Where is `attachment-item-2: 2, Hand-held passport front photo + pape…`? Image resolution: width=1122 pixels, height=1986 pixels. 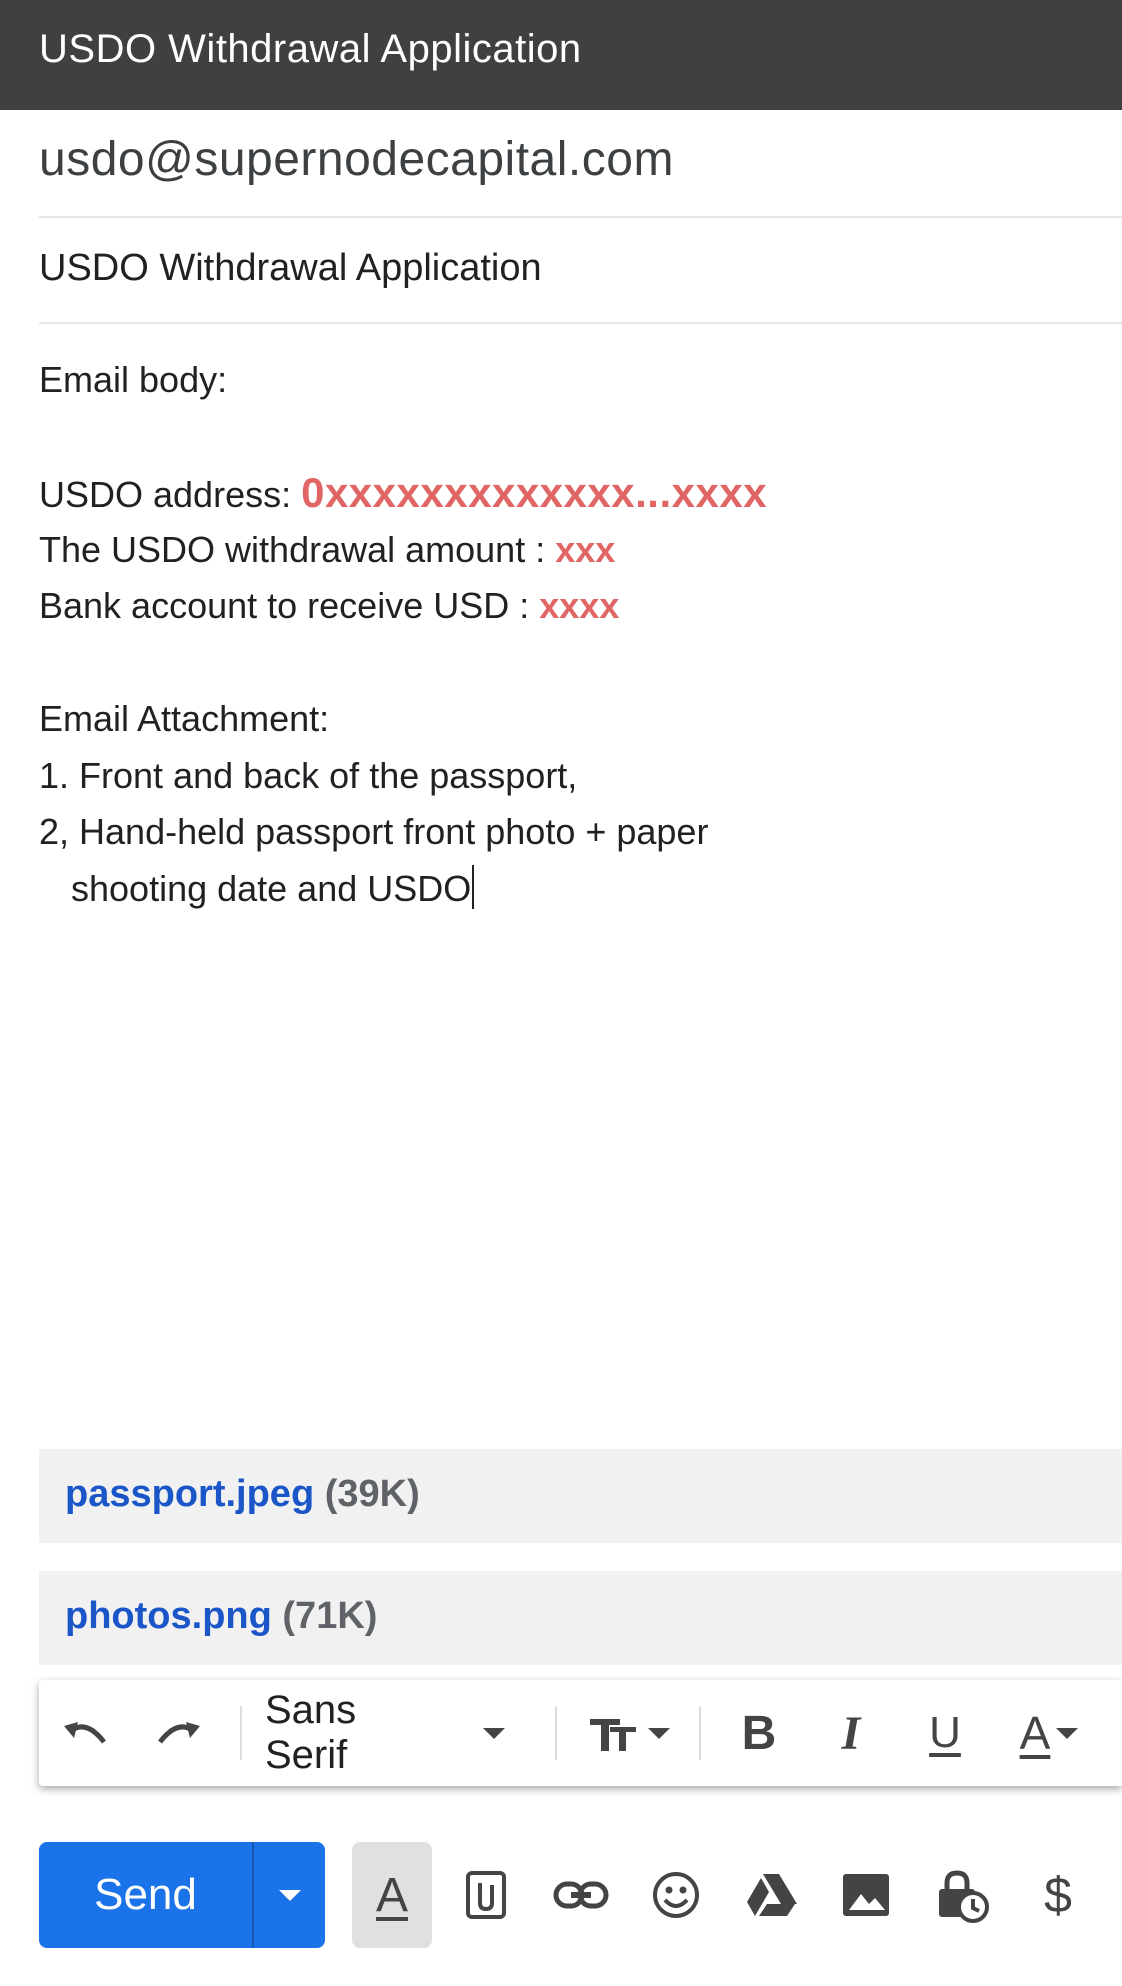
attachment-item-2: 2, Hand-held passport front photo + pape… is located at coordinates (374, 831).